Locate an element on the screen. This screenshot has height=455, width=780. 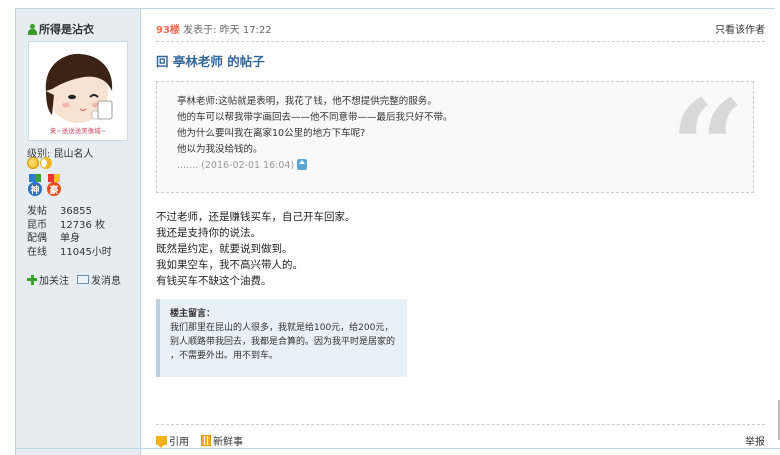
stat-row: 配偶 单身 is located at coordinates (69, 239).